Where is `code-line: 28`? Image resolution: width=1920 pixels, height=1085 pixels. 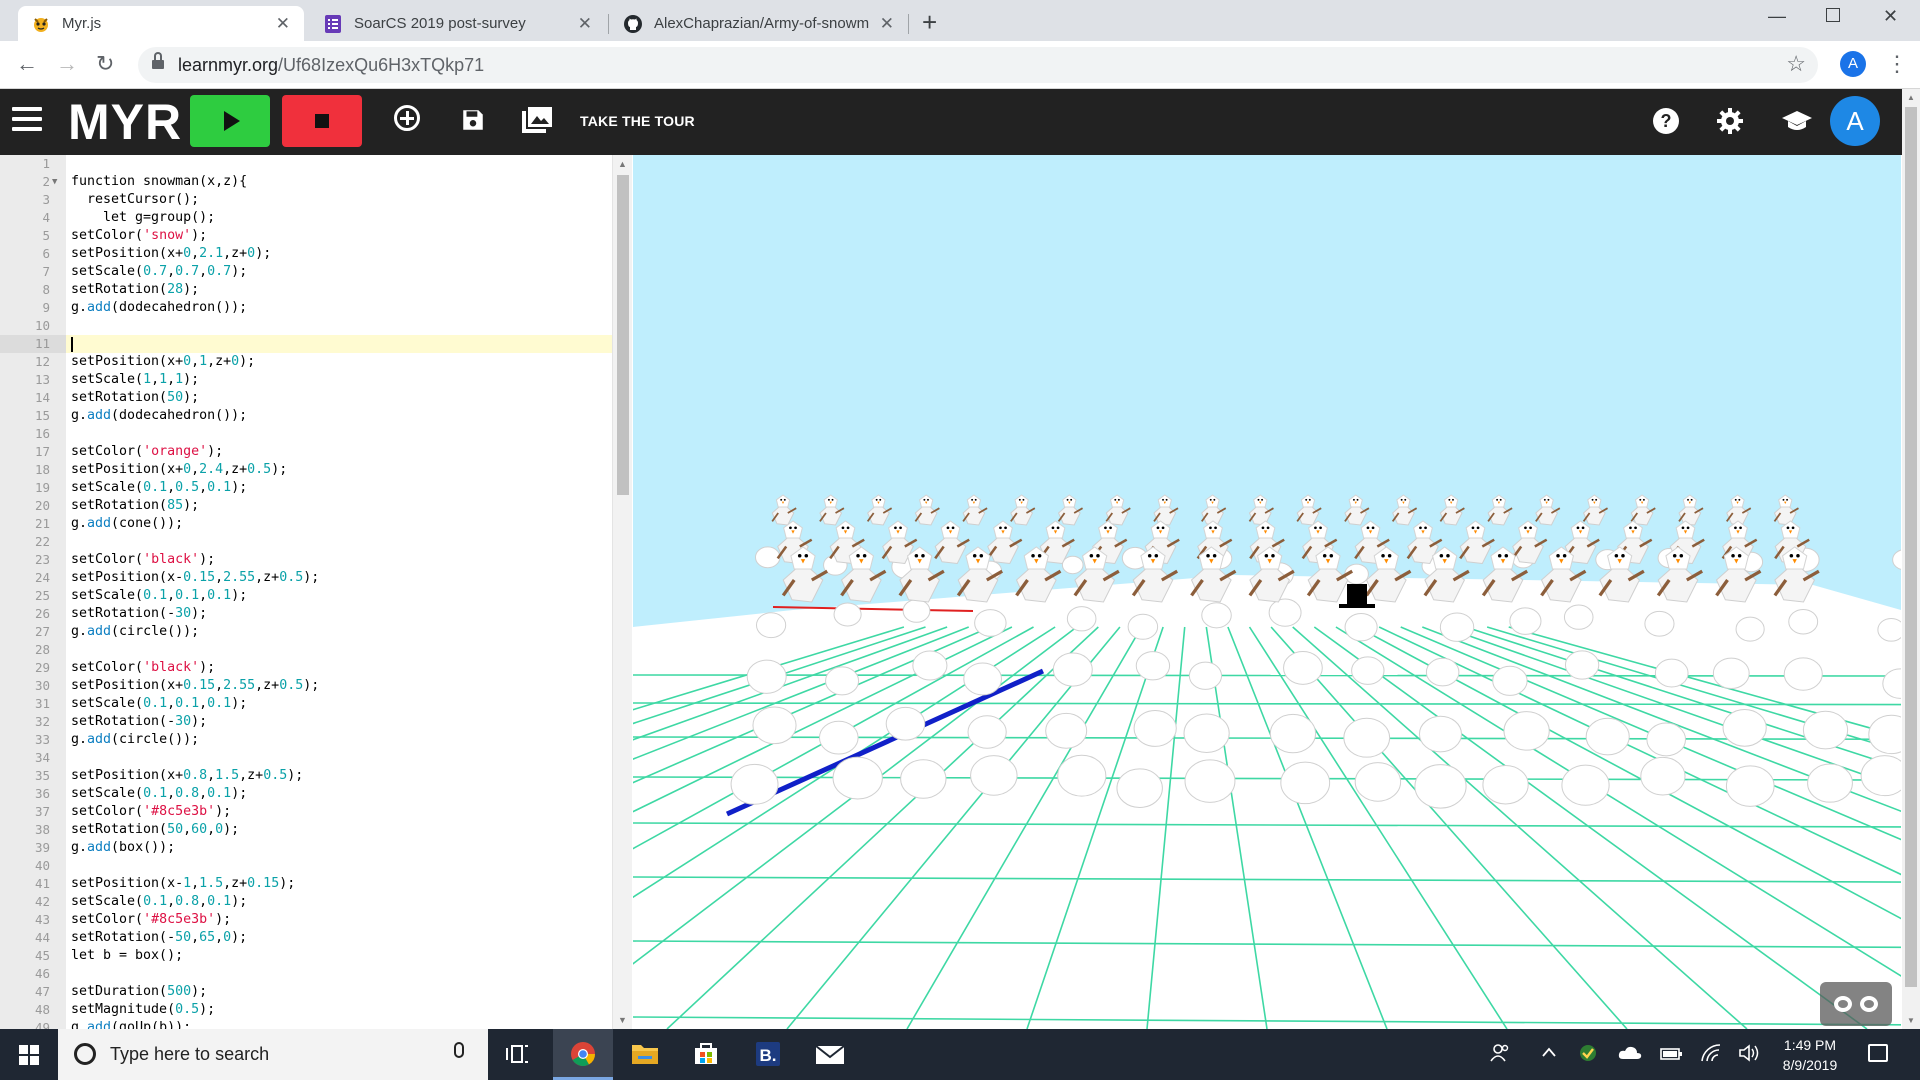
code-line: 28 is located at coordinates (306, 650).